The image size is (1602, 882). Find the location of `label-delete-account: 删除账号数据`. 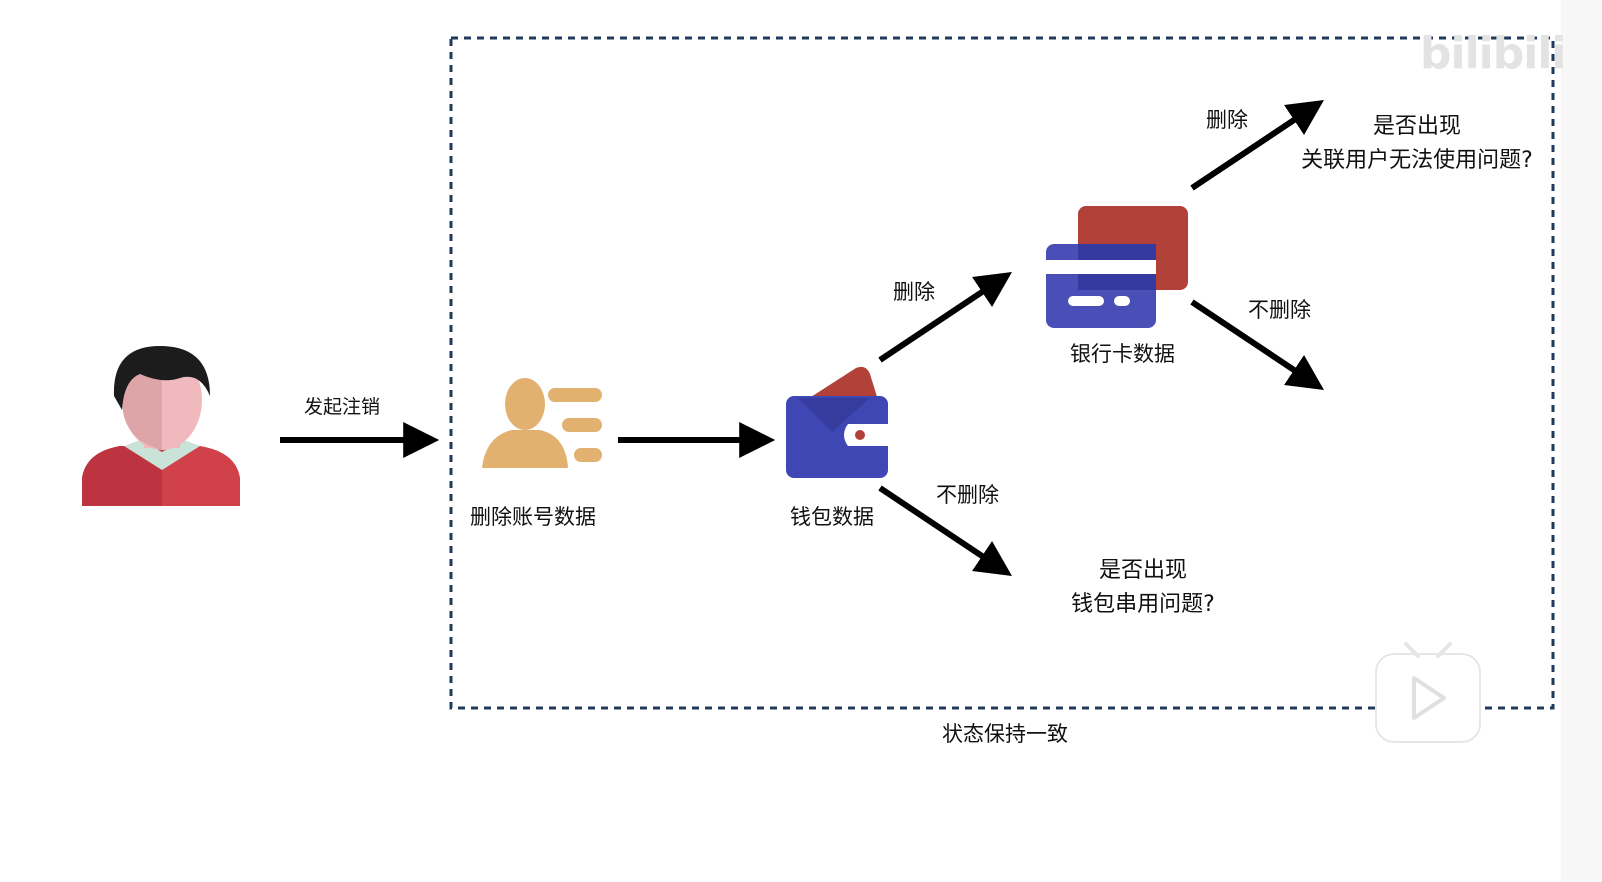

label-delete-account: 删除账号数据 is located at coordinates (533, 517).